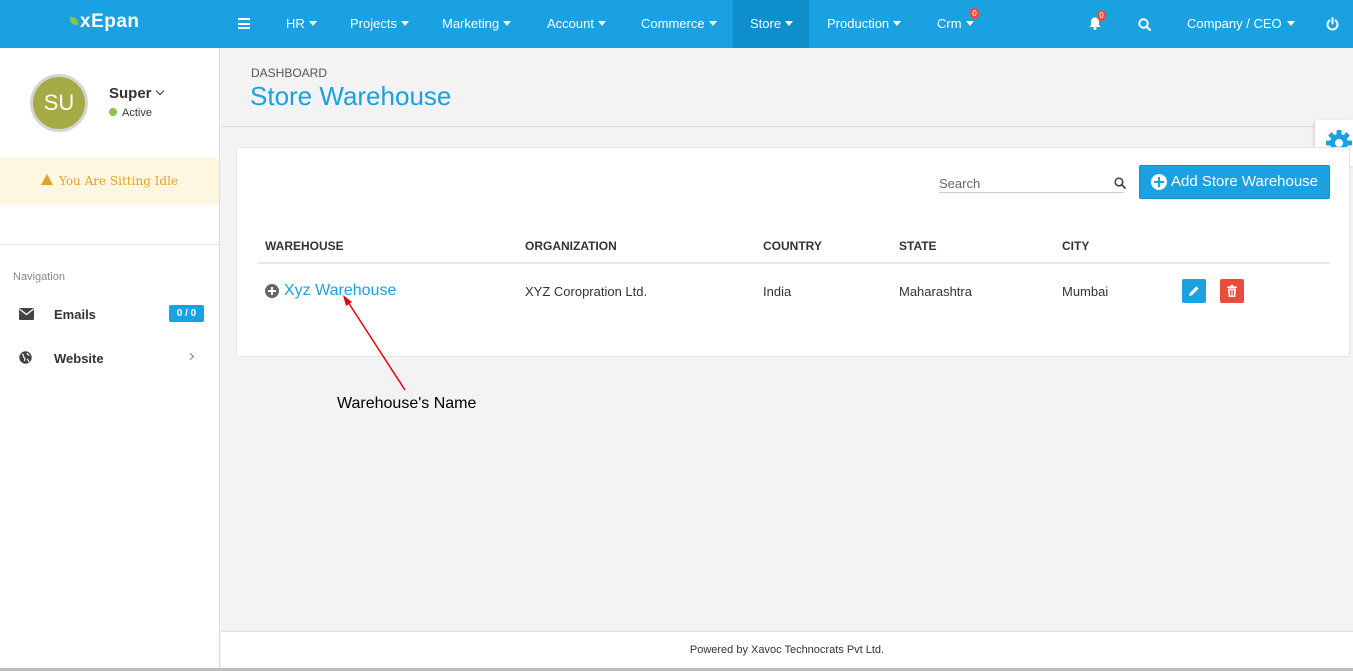 The width and height of the screenshot is (1353, 671). I want to click on user-menu: Company / CEO, so click(1241, 24).